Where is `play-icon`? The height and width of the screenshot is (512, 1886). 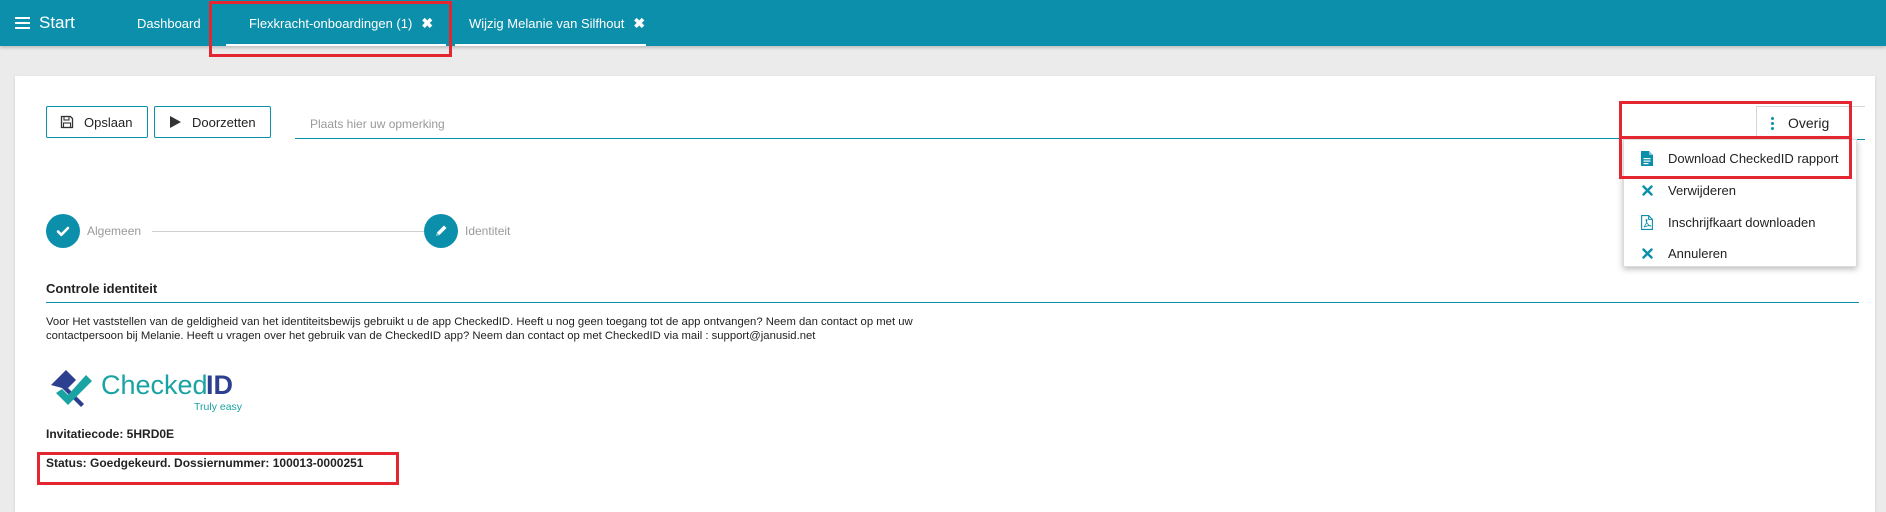
play-icon is located at coordinates (175, 122).